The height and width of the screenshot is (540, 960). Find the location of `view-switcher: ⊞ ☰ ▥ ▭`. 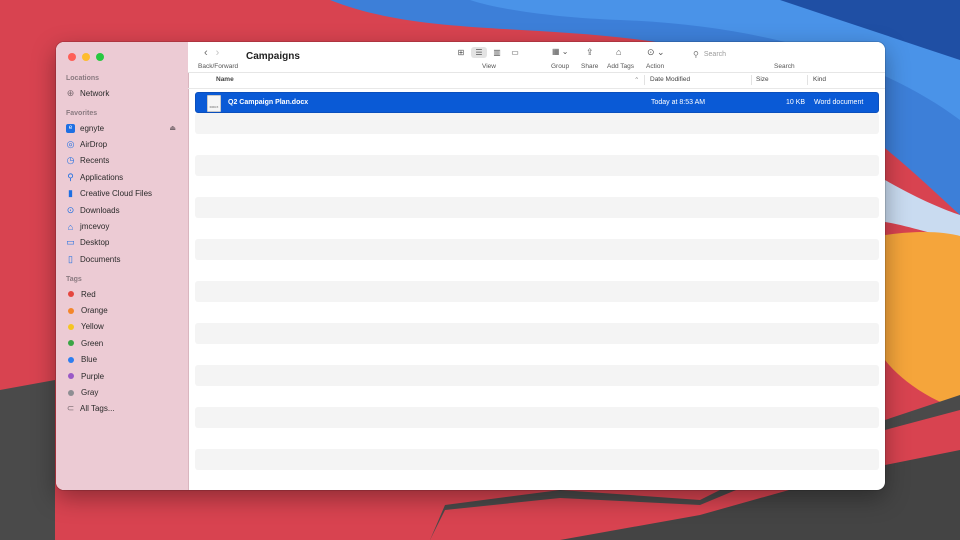

view-switcher: ⊞ ☰ ▥ ▭ is located at coordinates (489, 52).